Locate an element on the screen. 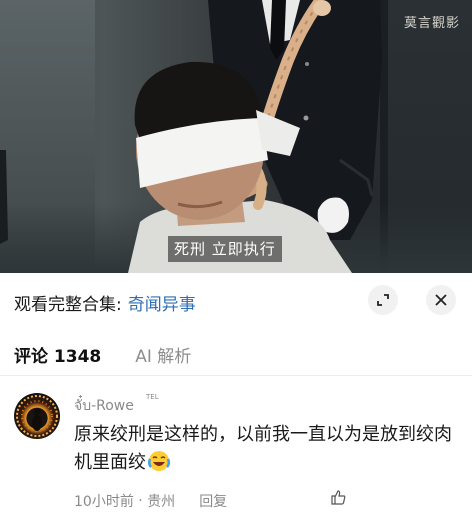  video-watermark: 莫言觀影 is located at coordinates (431, 23).